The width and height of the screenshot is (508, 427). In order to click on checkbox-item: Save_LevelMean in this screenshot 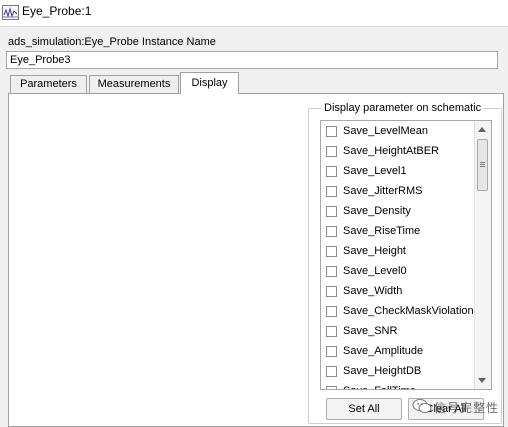, I will do `click(397, 132)`.